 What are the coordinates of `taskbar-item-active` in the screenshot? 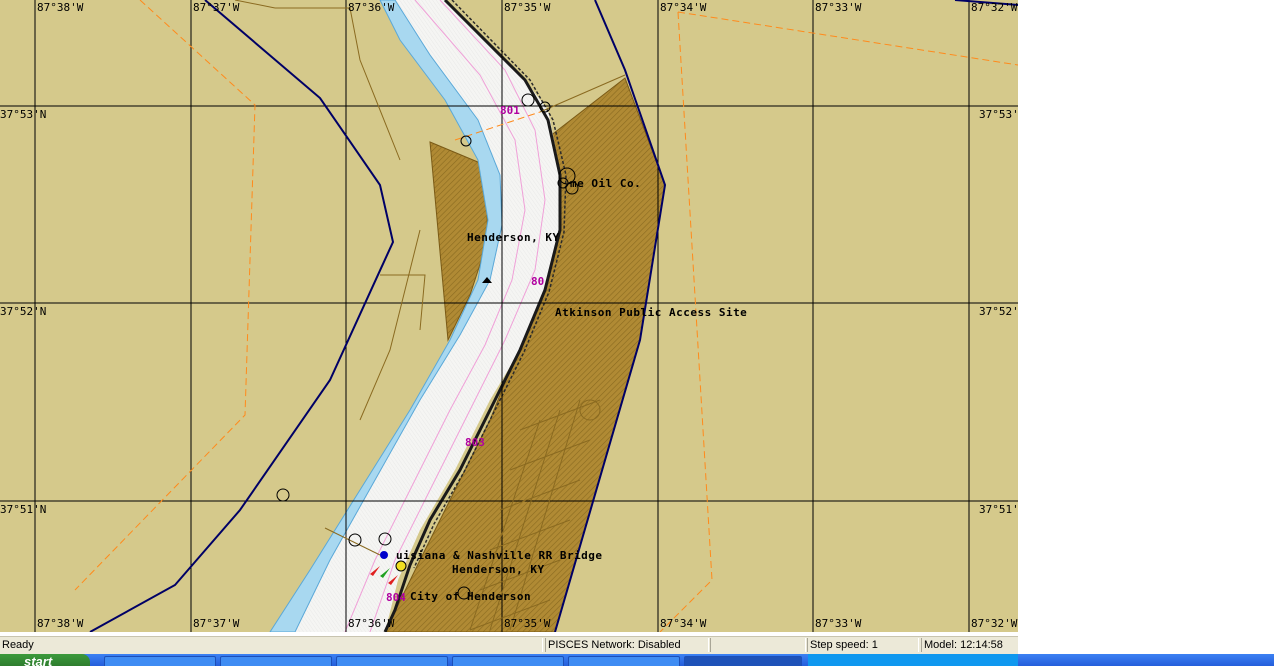 It's located at (743, 661).